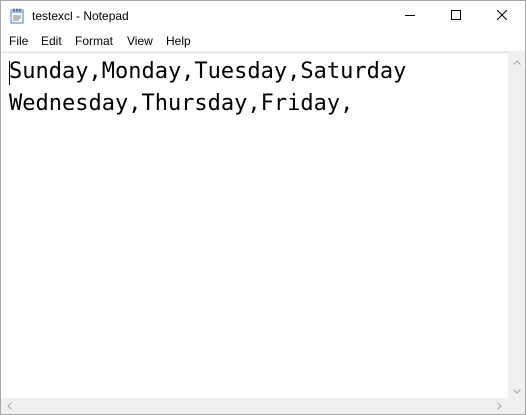  What do you see at coordinates (178, 41) in the screenshot?
I see `menu-help: Help` at bounding box center [178, 41].